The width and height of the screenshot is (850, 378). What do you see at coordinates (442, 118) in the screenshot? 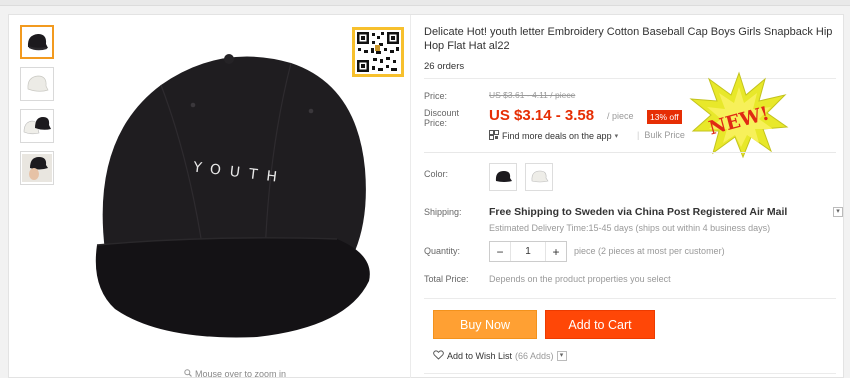
I see `discount-price-label: Discount Price:` at bounding box center [442, 118].